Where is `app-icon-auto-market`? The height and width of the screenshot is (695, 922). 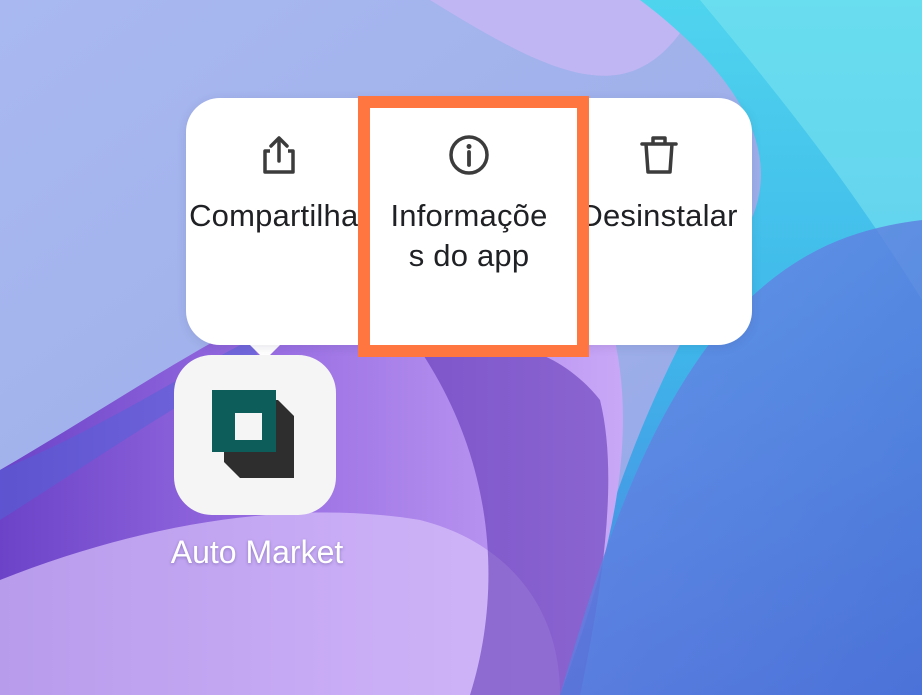 app-icon-auto-market is located at coordinates (255, 435).